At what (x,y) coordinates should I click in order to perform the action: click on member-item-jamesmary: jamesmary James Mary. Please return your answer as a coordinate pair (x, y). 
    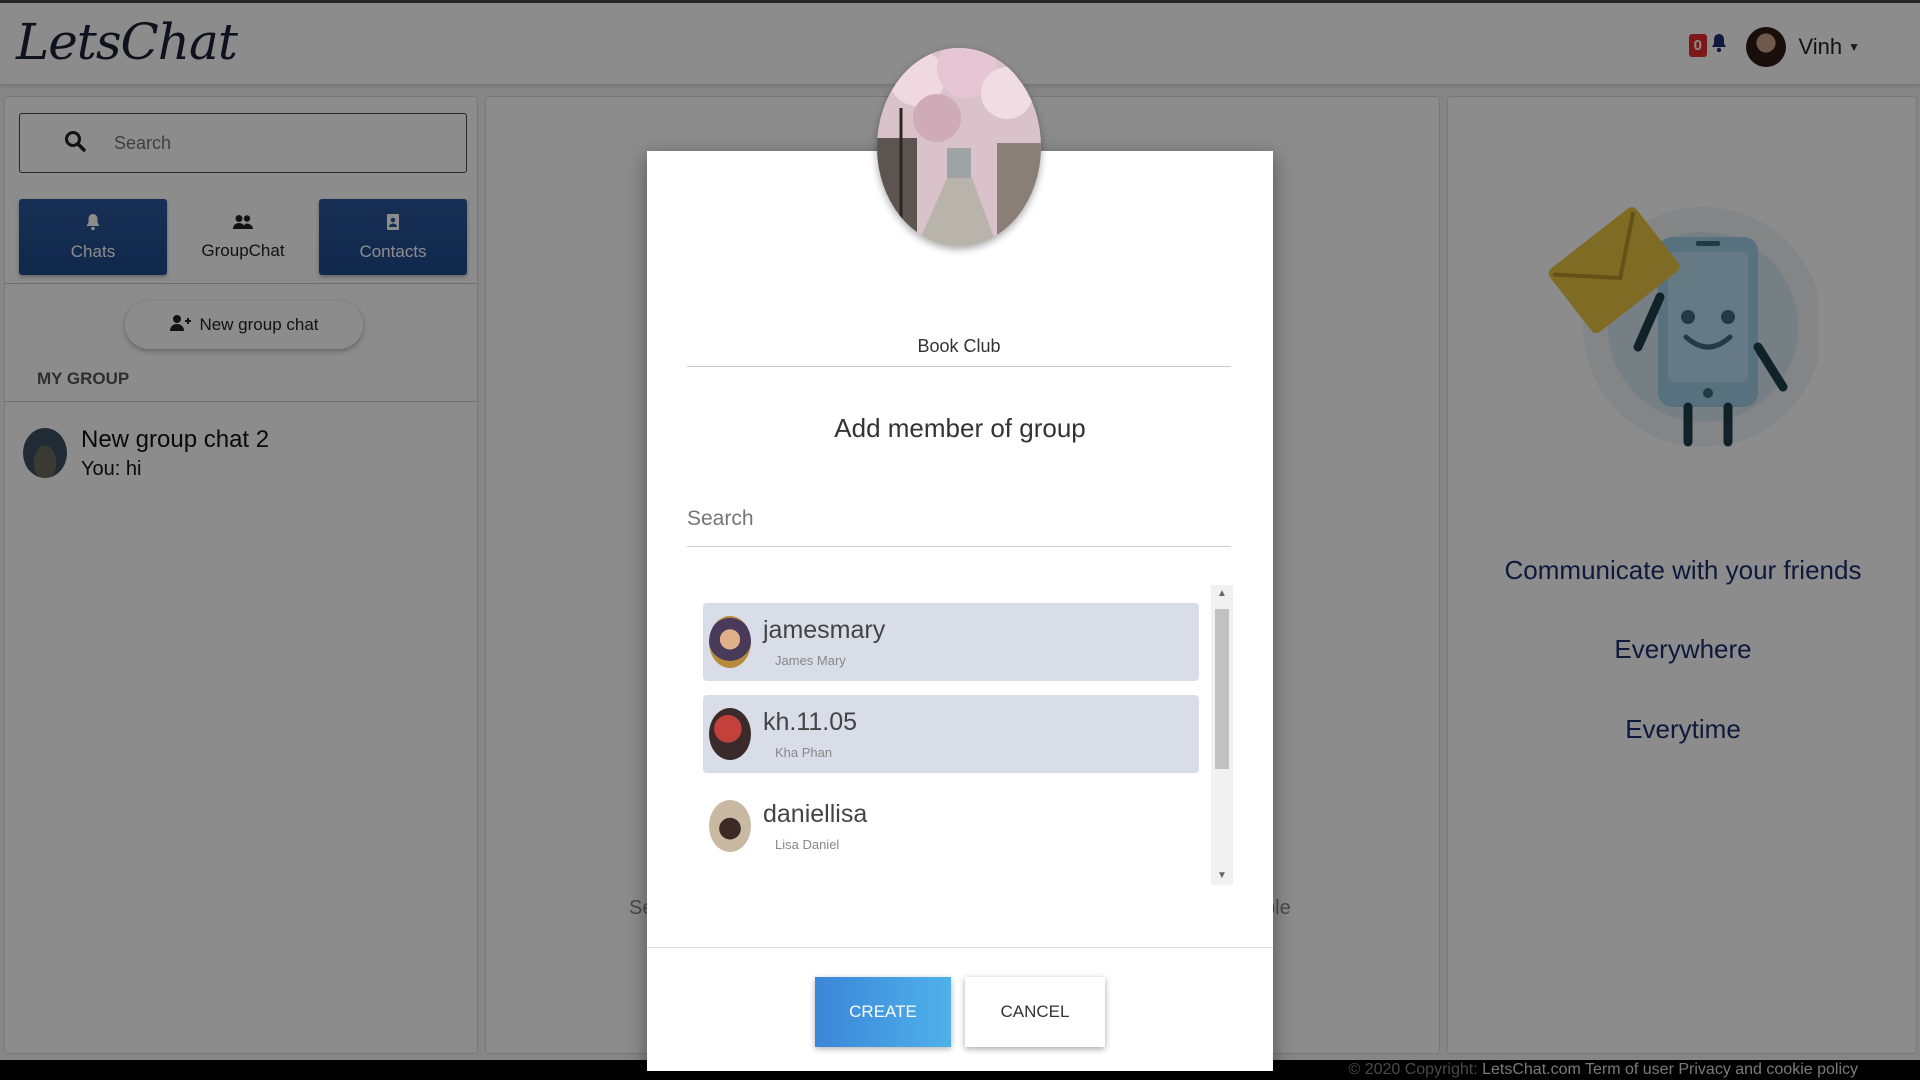
    Looking at the image, I should click on (951, 642).